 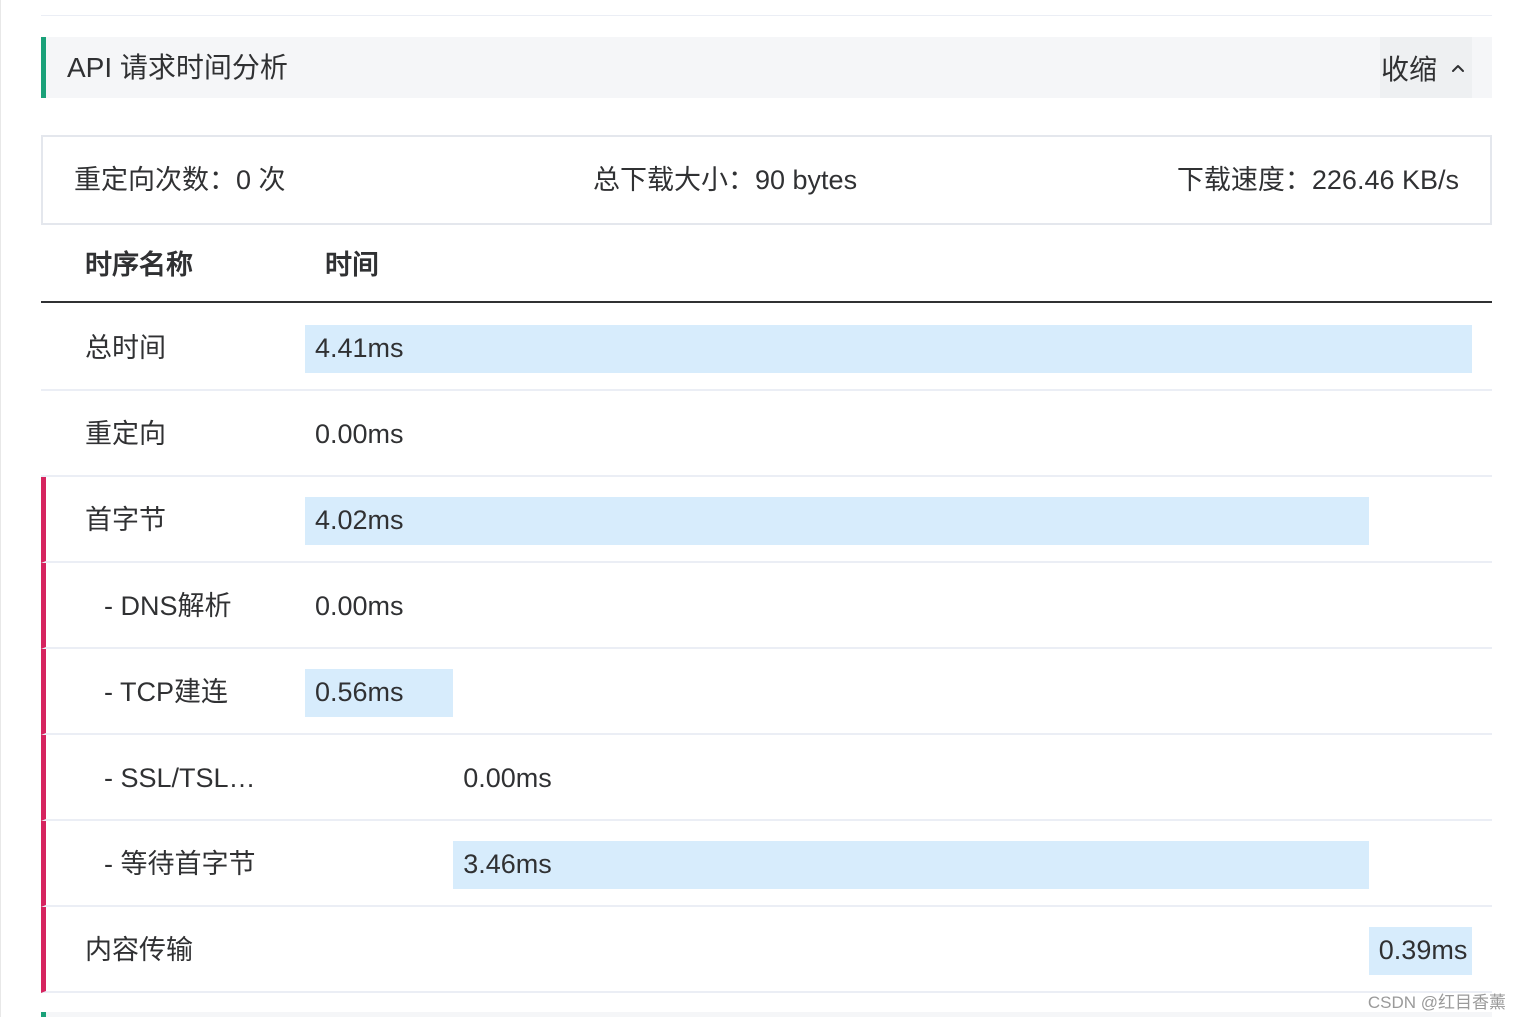 I want to click on collapse-button: 收缩, so click(x=1426, y=67).